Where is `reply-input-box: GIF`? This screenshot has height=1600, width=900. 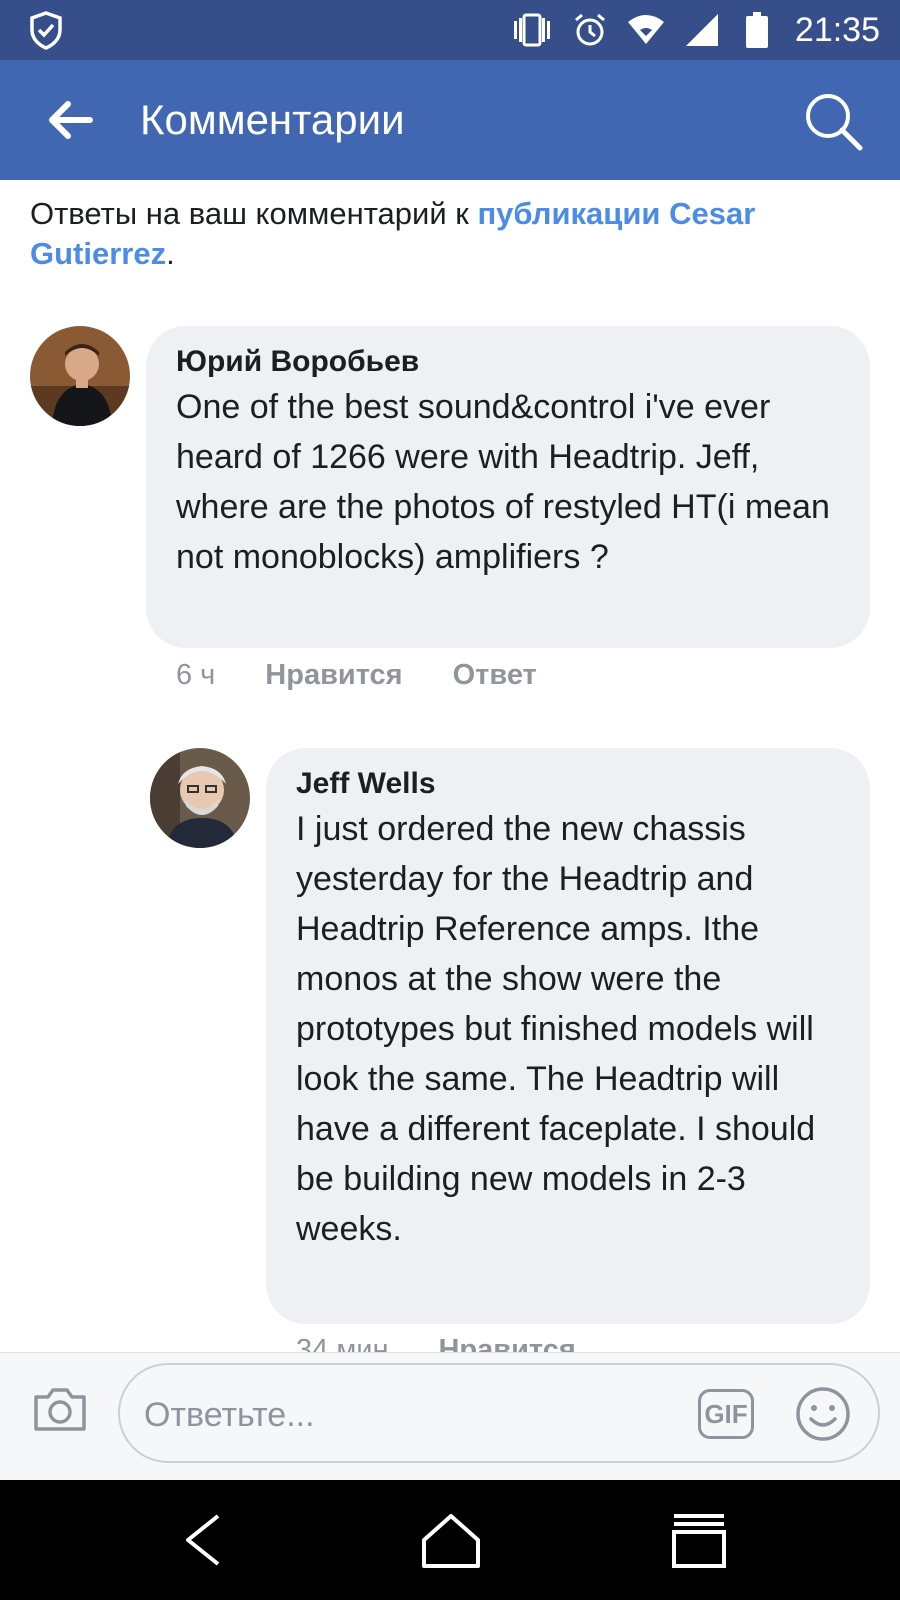 reply-input-box: GIF is located at coordinates (499, 1413).